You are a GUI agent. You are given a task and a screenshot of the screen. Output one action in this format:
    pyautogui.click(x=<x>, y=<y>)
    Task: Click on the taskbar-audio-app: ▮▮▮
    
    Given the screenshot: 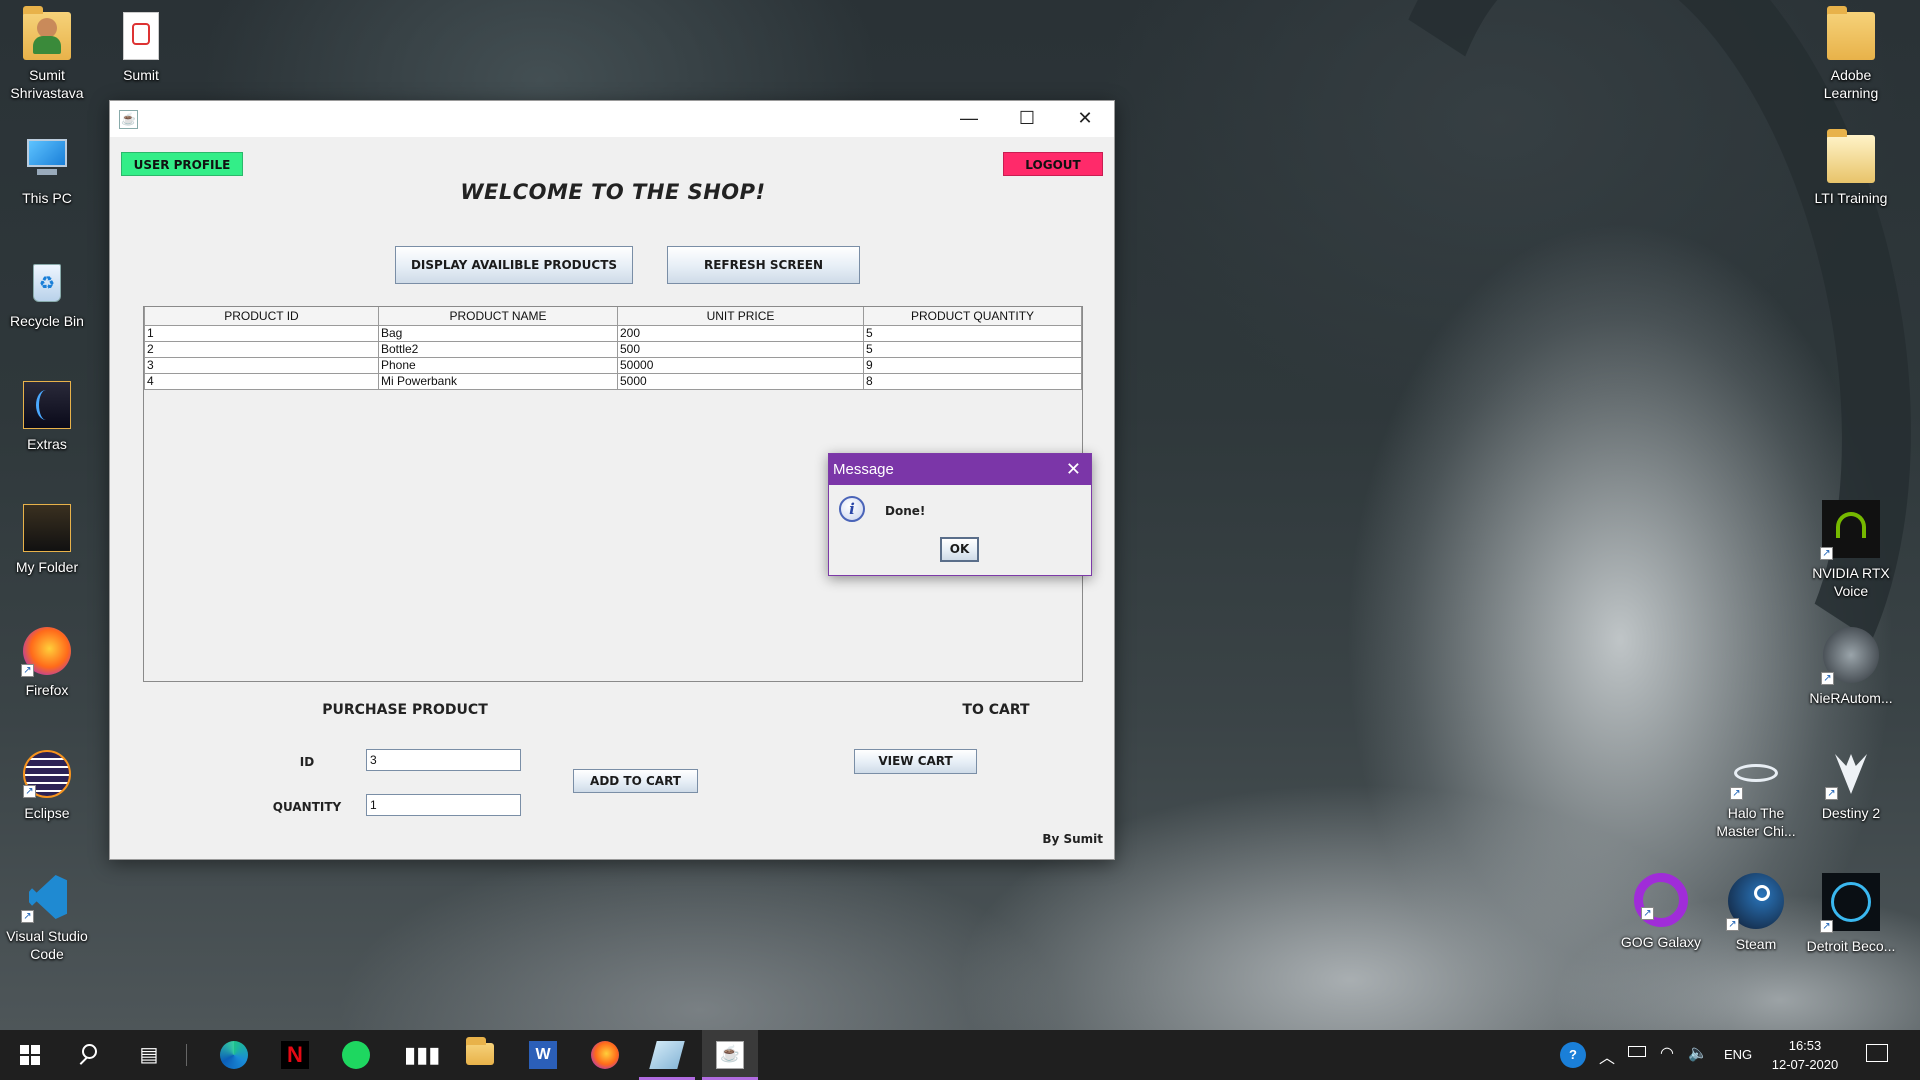 What is the action you would take?
    pyautogui.click(x=418, y=1055)
    